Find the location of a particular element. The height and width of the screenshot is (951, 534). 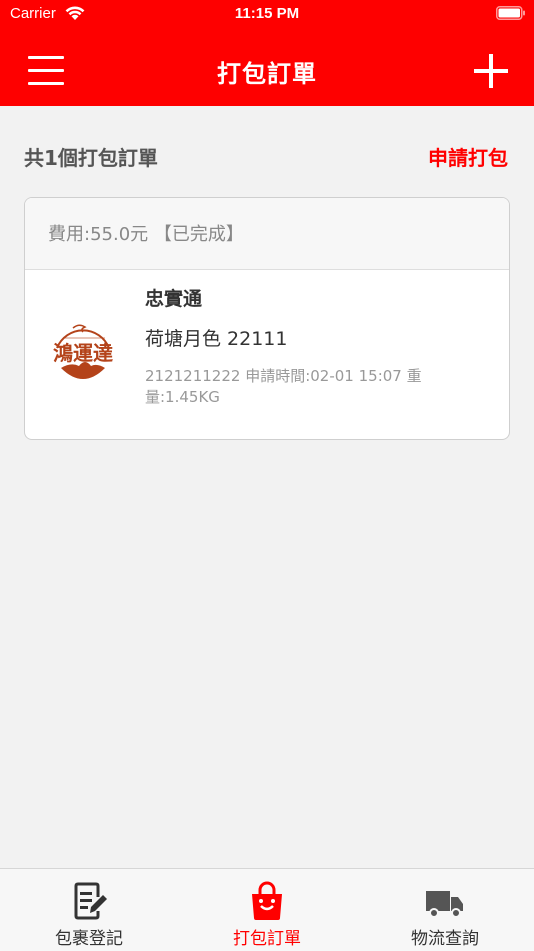

tab-logistics-query: 物流查詢 is located at coordinates (445, 910).